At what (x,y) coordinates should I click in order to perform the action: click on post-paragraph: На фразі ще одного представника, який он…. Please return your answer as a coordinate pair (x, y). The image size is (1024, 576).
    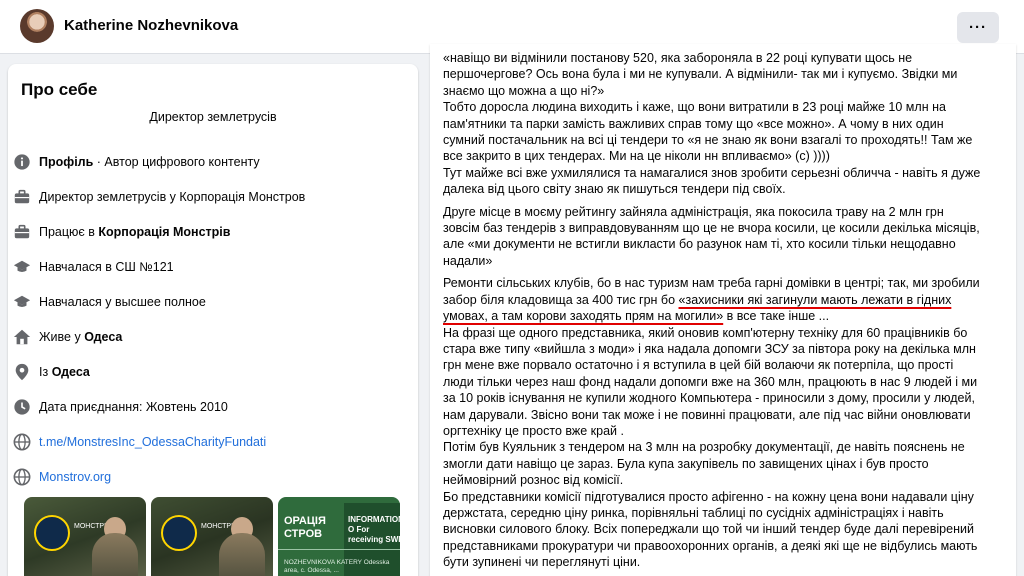
    Looking at the image, I should click on (710, 381).